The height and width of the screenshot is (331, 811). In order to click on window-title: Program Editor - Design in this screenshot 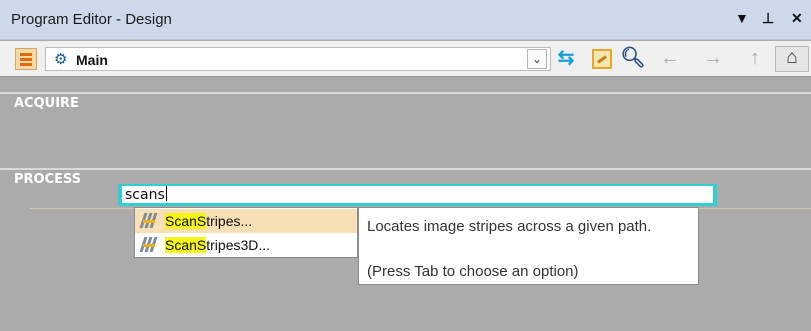, I will do `click(91, 19)`.